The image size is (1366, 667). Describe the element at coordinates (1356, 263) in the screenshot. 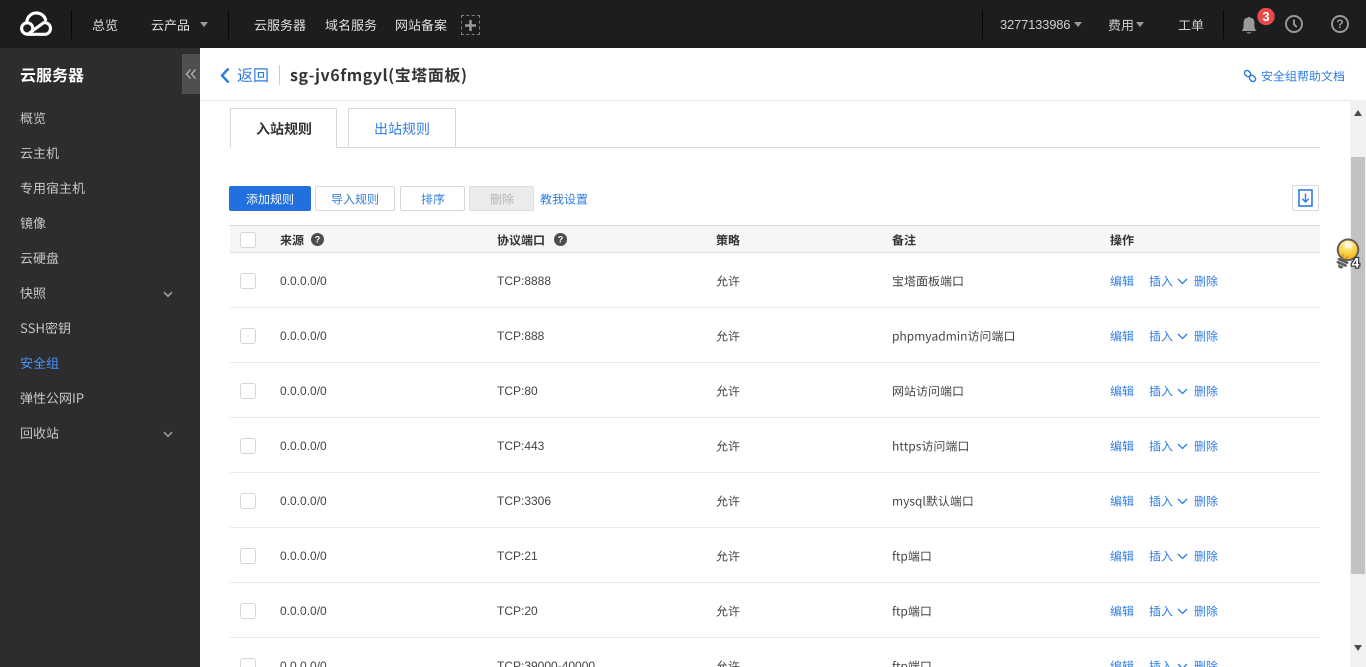

I see `svg-text: 4` at that location.